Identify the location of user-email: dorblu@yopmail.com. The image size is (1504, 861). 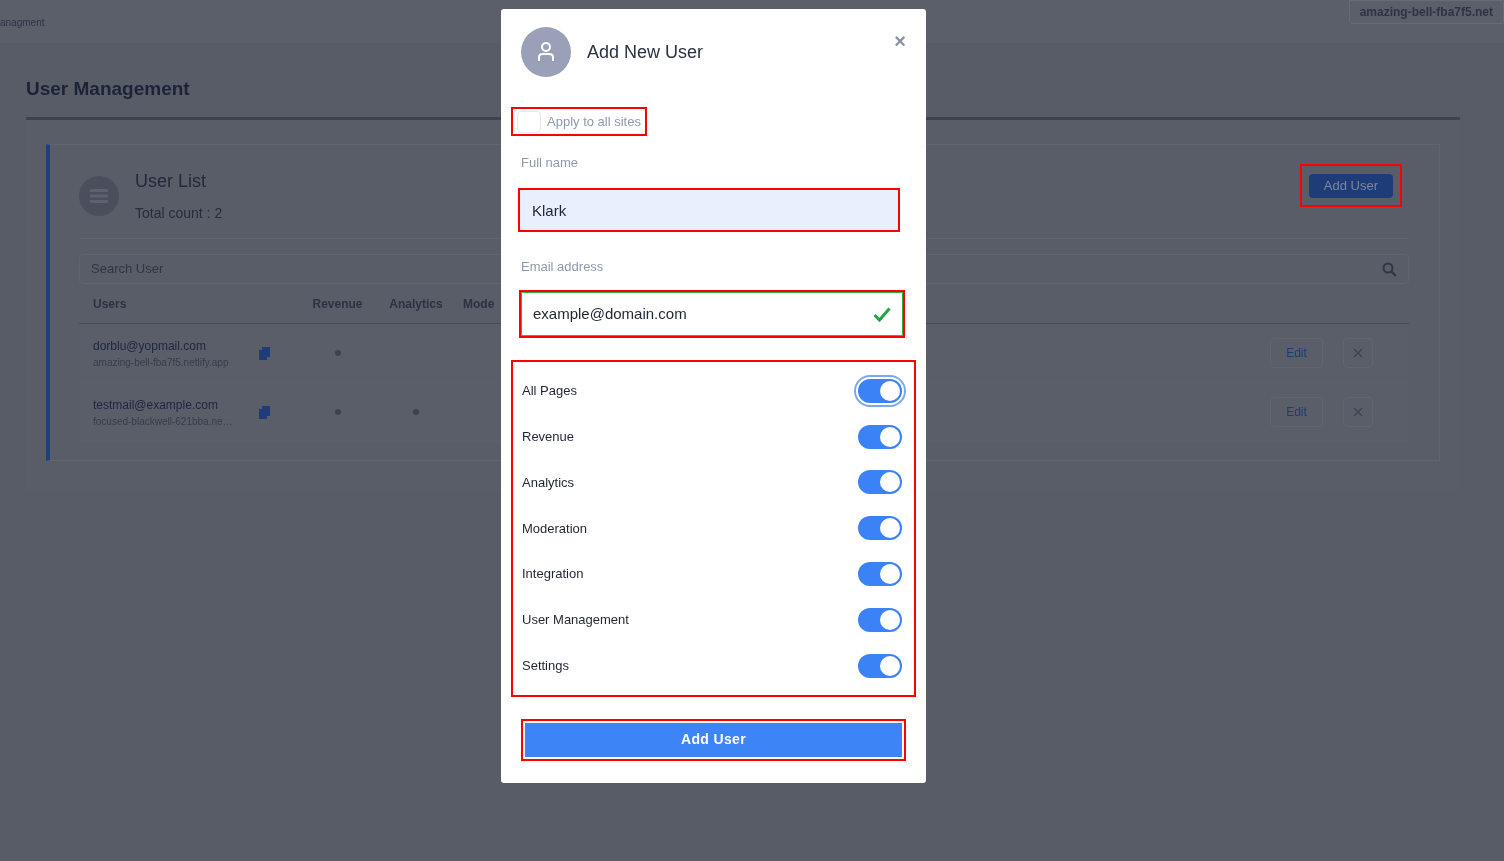
(150, 346).